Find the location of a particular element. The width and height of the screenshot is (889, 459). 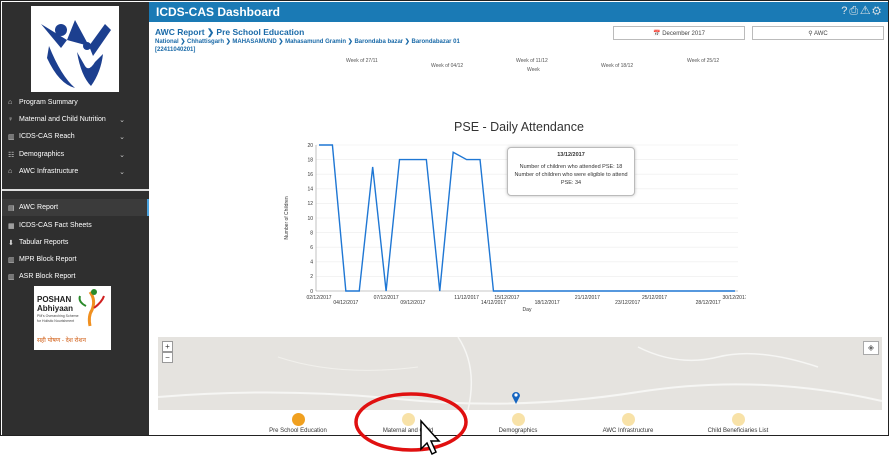

month-filter-button: 📅 December 2017 is located at coordinates (679, 33).